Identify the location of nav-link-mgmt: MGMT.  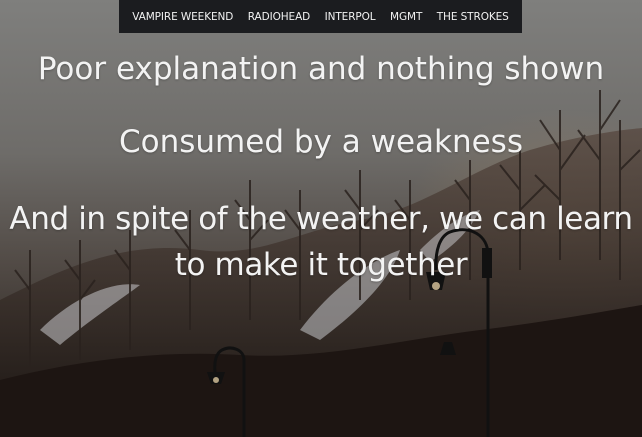
(406, 17).